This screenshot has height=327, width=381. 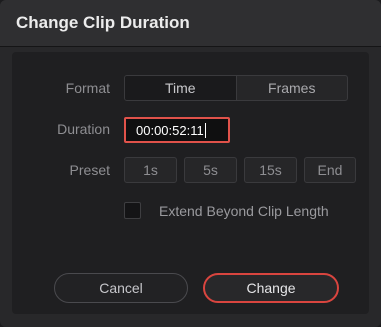 I want to click on preset-label: Preset, so click(x=89, y=170).